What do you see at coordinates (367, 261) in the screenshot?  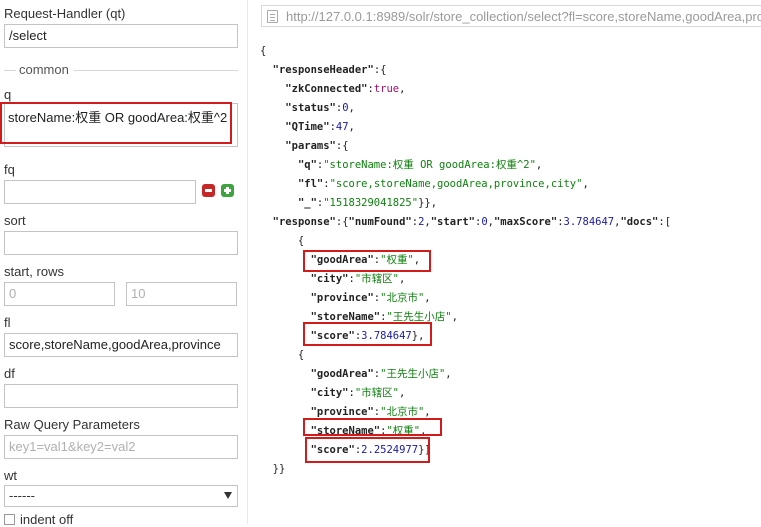 I see `goodarea-highlight-box` at bounding box center [367, 261].